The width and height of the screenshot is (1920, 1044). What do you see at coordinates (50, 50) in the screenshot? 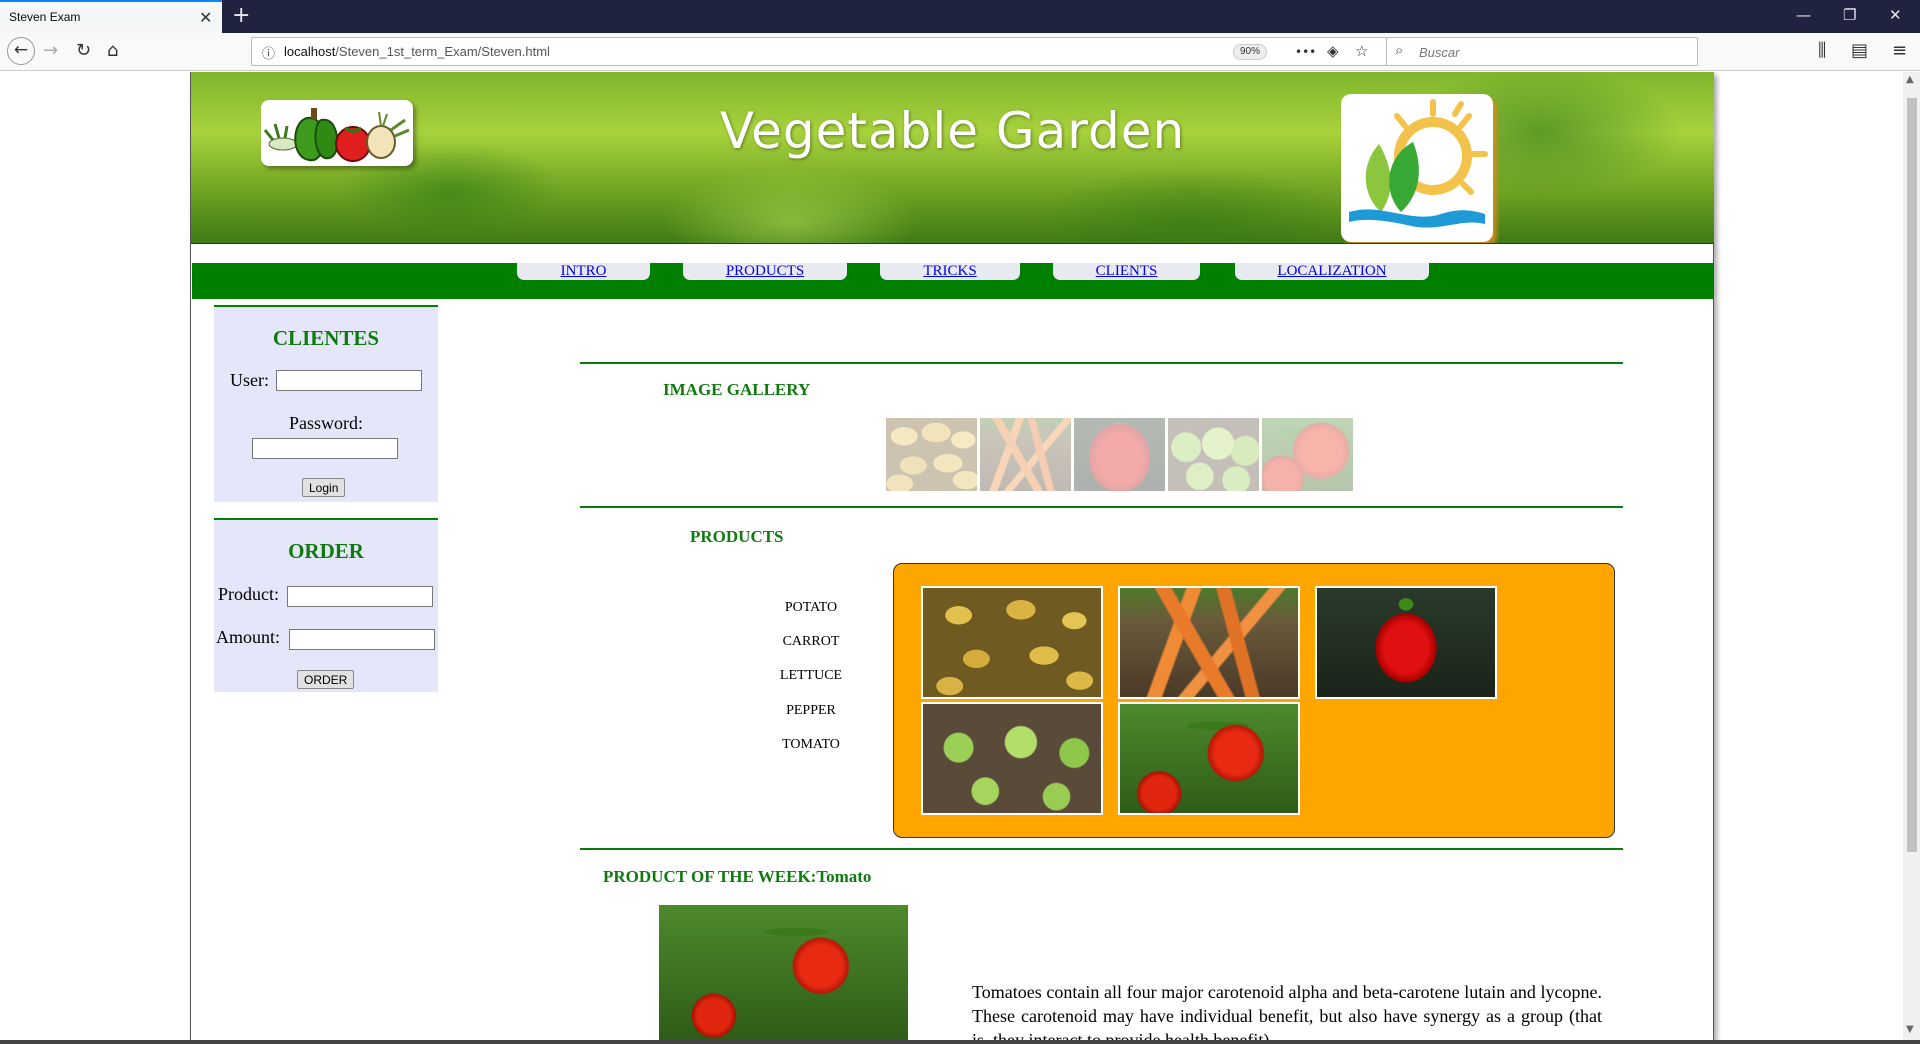
I see `forward-arrow-icon: →` at bounding box center [50, 50].